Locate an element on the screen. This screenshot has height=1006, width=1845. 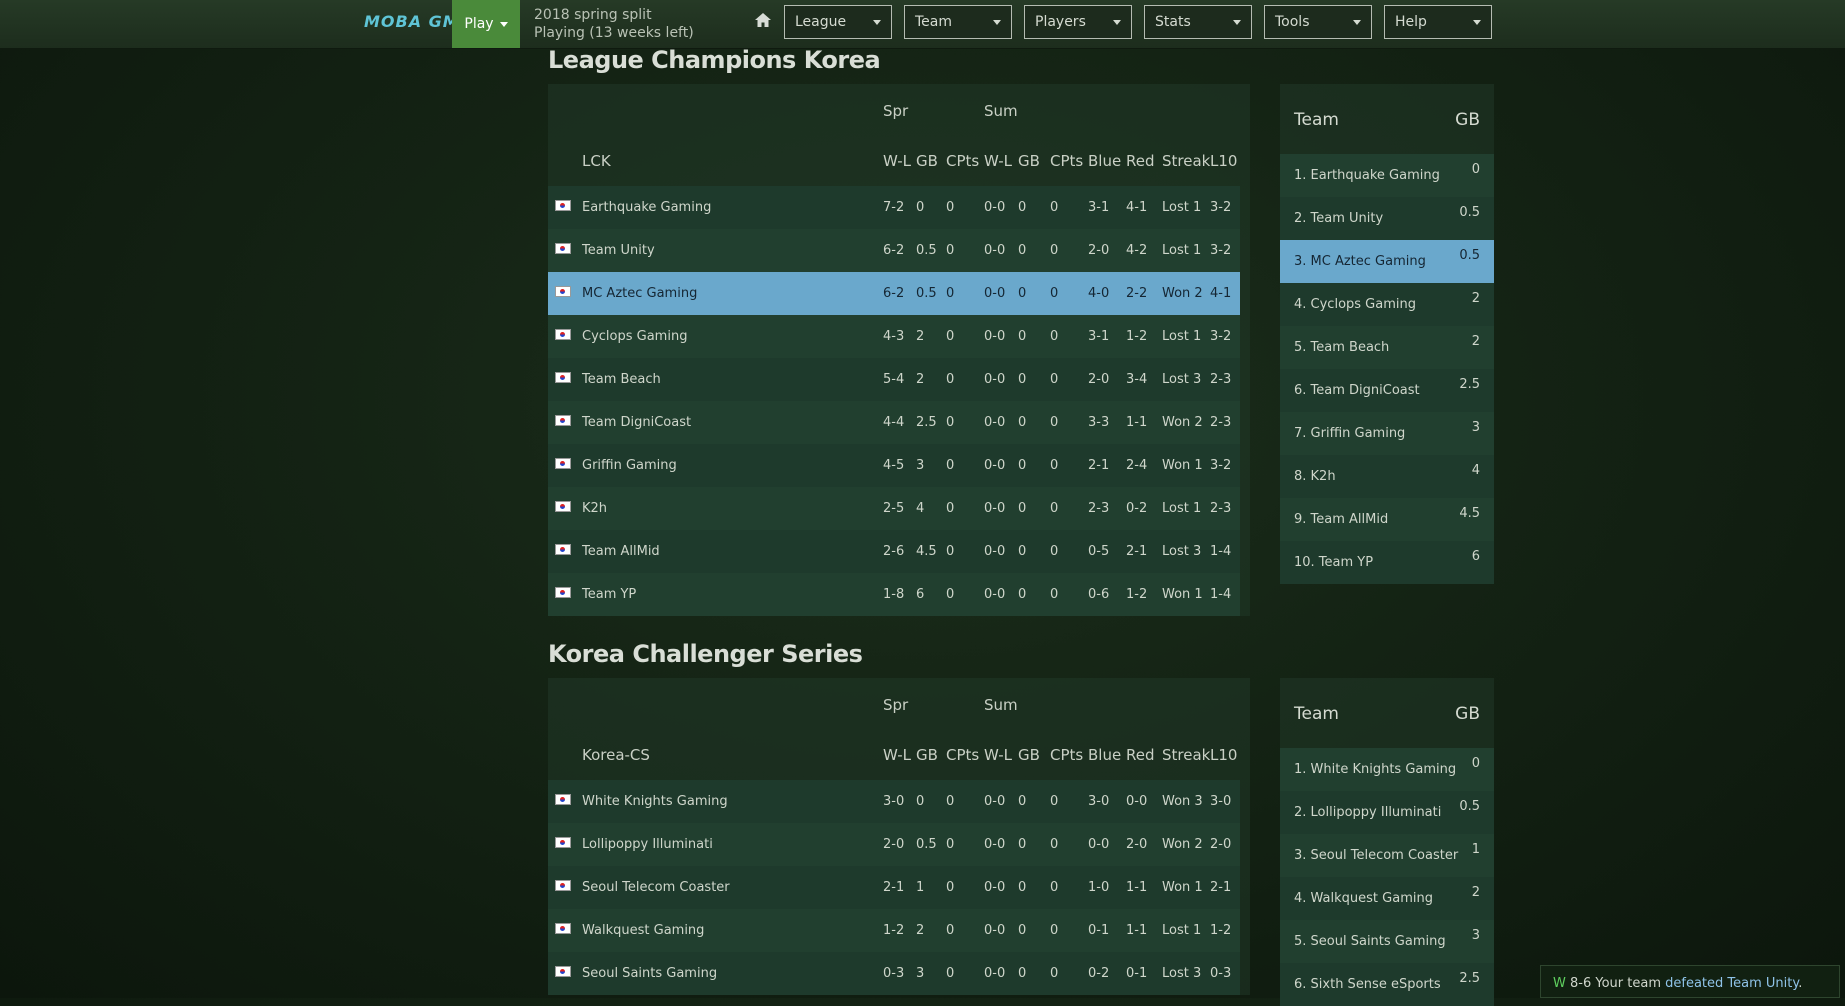
team-name-link: White Knights Gaming is located at coordinates (655, 801).